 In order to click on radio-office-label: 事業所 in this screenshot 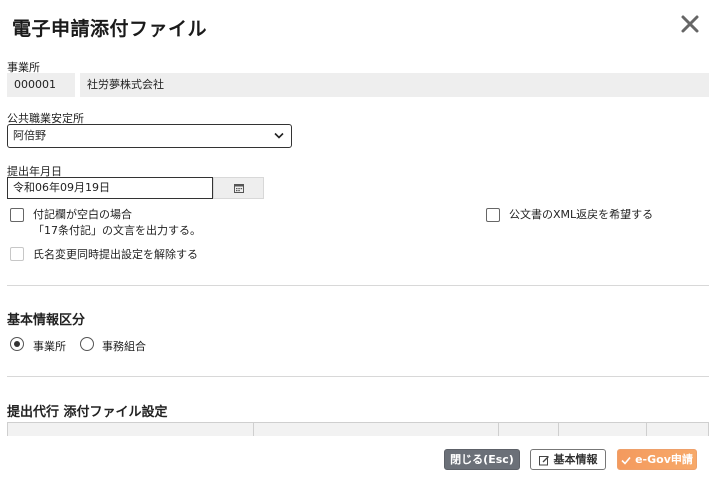, I will do `click(49, 346)`.